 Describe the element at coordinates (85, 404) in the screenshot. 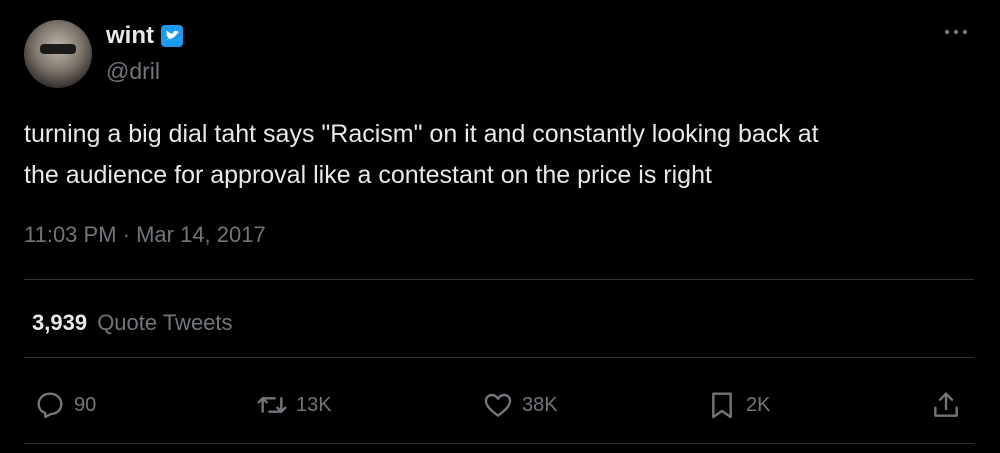

I see `reply-count: 90` at that location.